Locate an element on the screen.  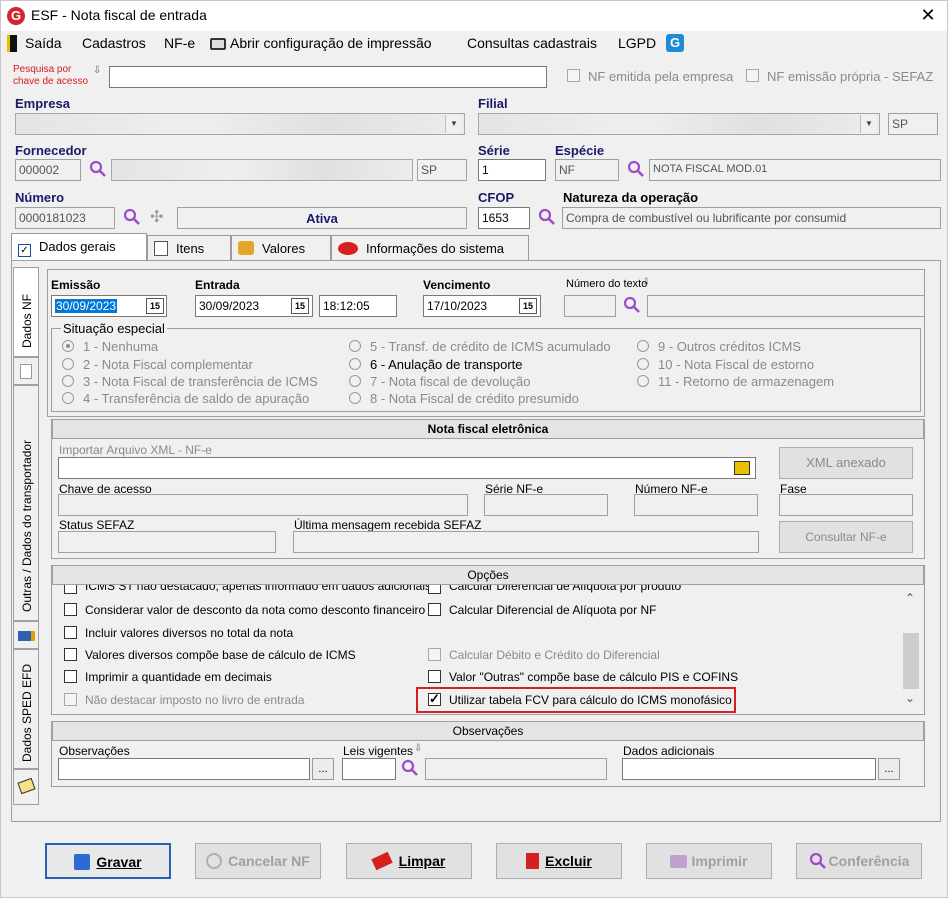
side-tab-edit-icon is located at coordinates (26, 787).